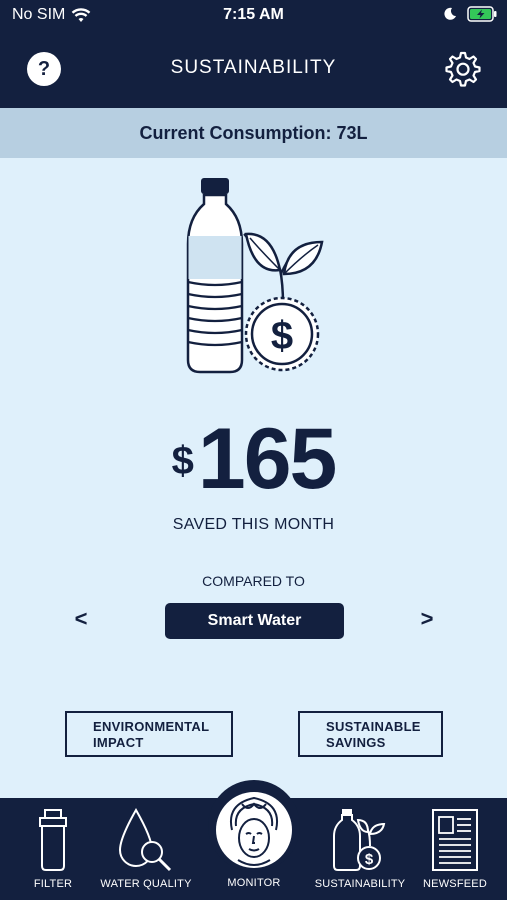 The height and width of the screenshot is (900, 507). I want to click on compared-to-label: COMPARED TO, so click(253, 581).